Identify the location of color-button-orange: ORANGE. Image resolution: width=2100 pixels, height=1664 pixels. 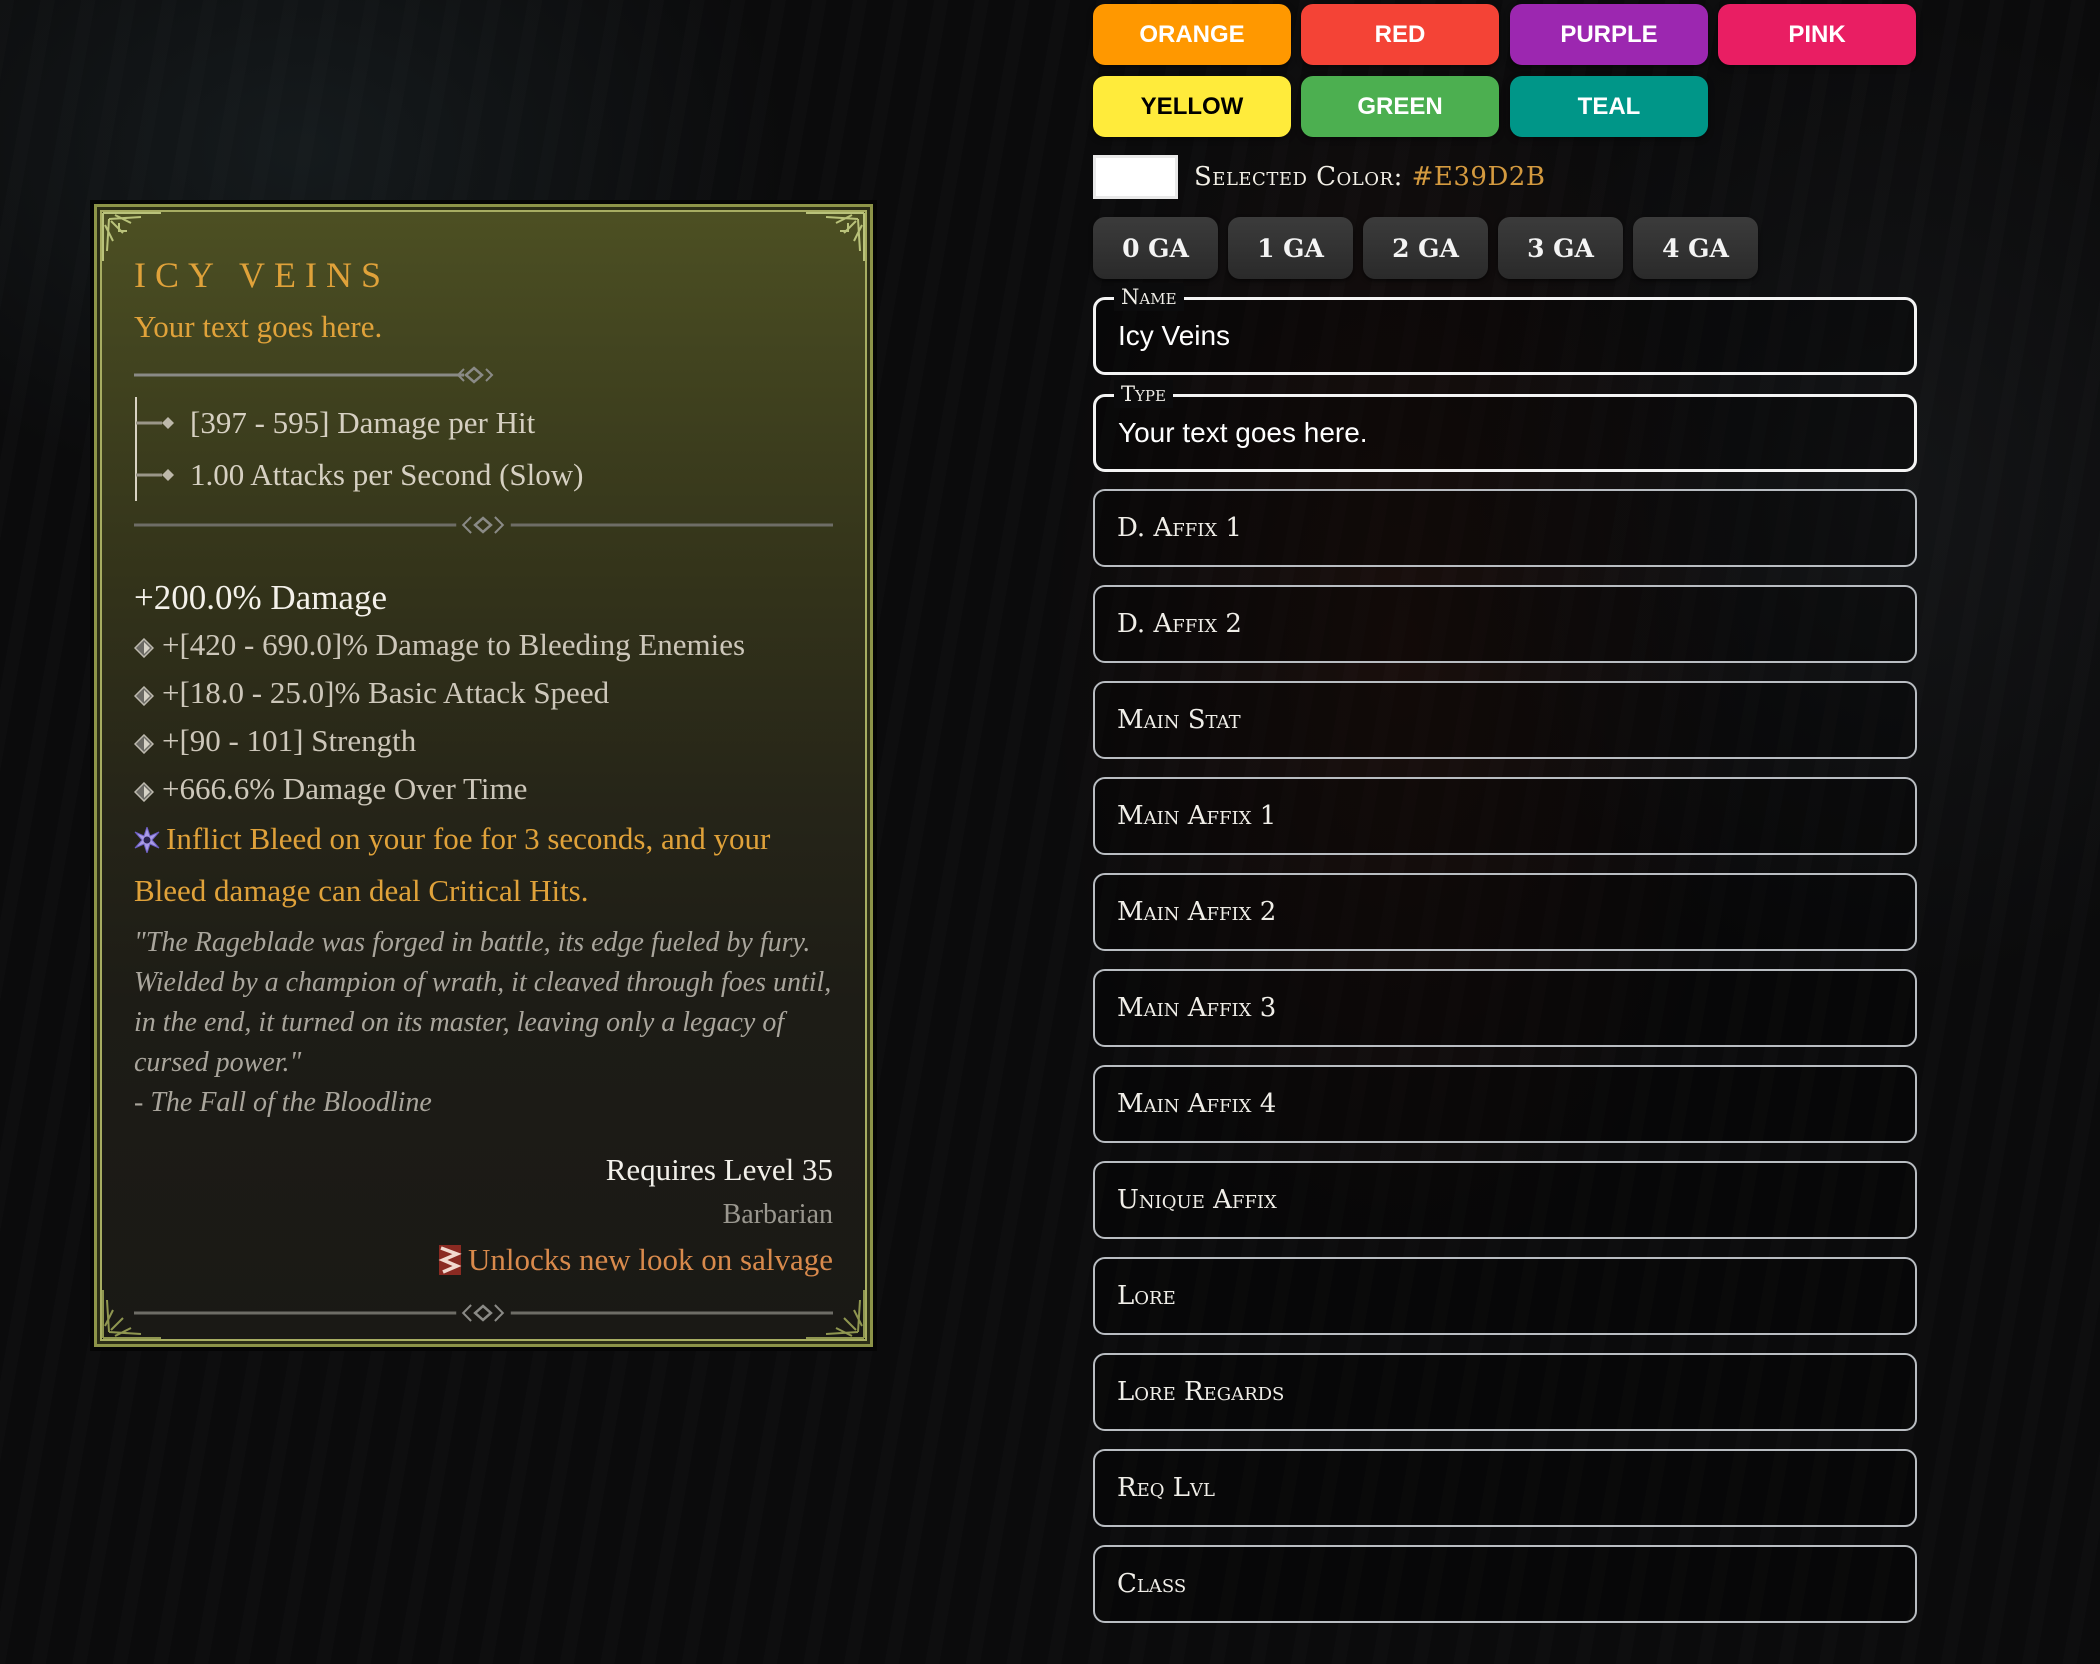
(1192, 34).